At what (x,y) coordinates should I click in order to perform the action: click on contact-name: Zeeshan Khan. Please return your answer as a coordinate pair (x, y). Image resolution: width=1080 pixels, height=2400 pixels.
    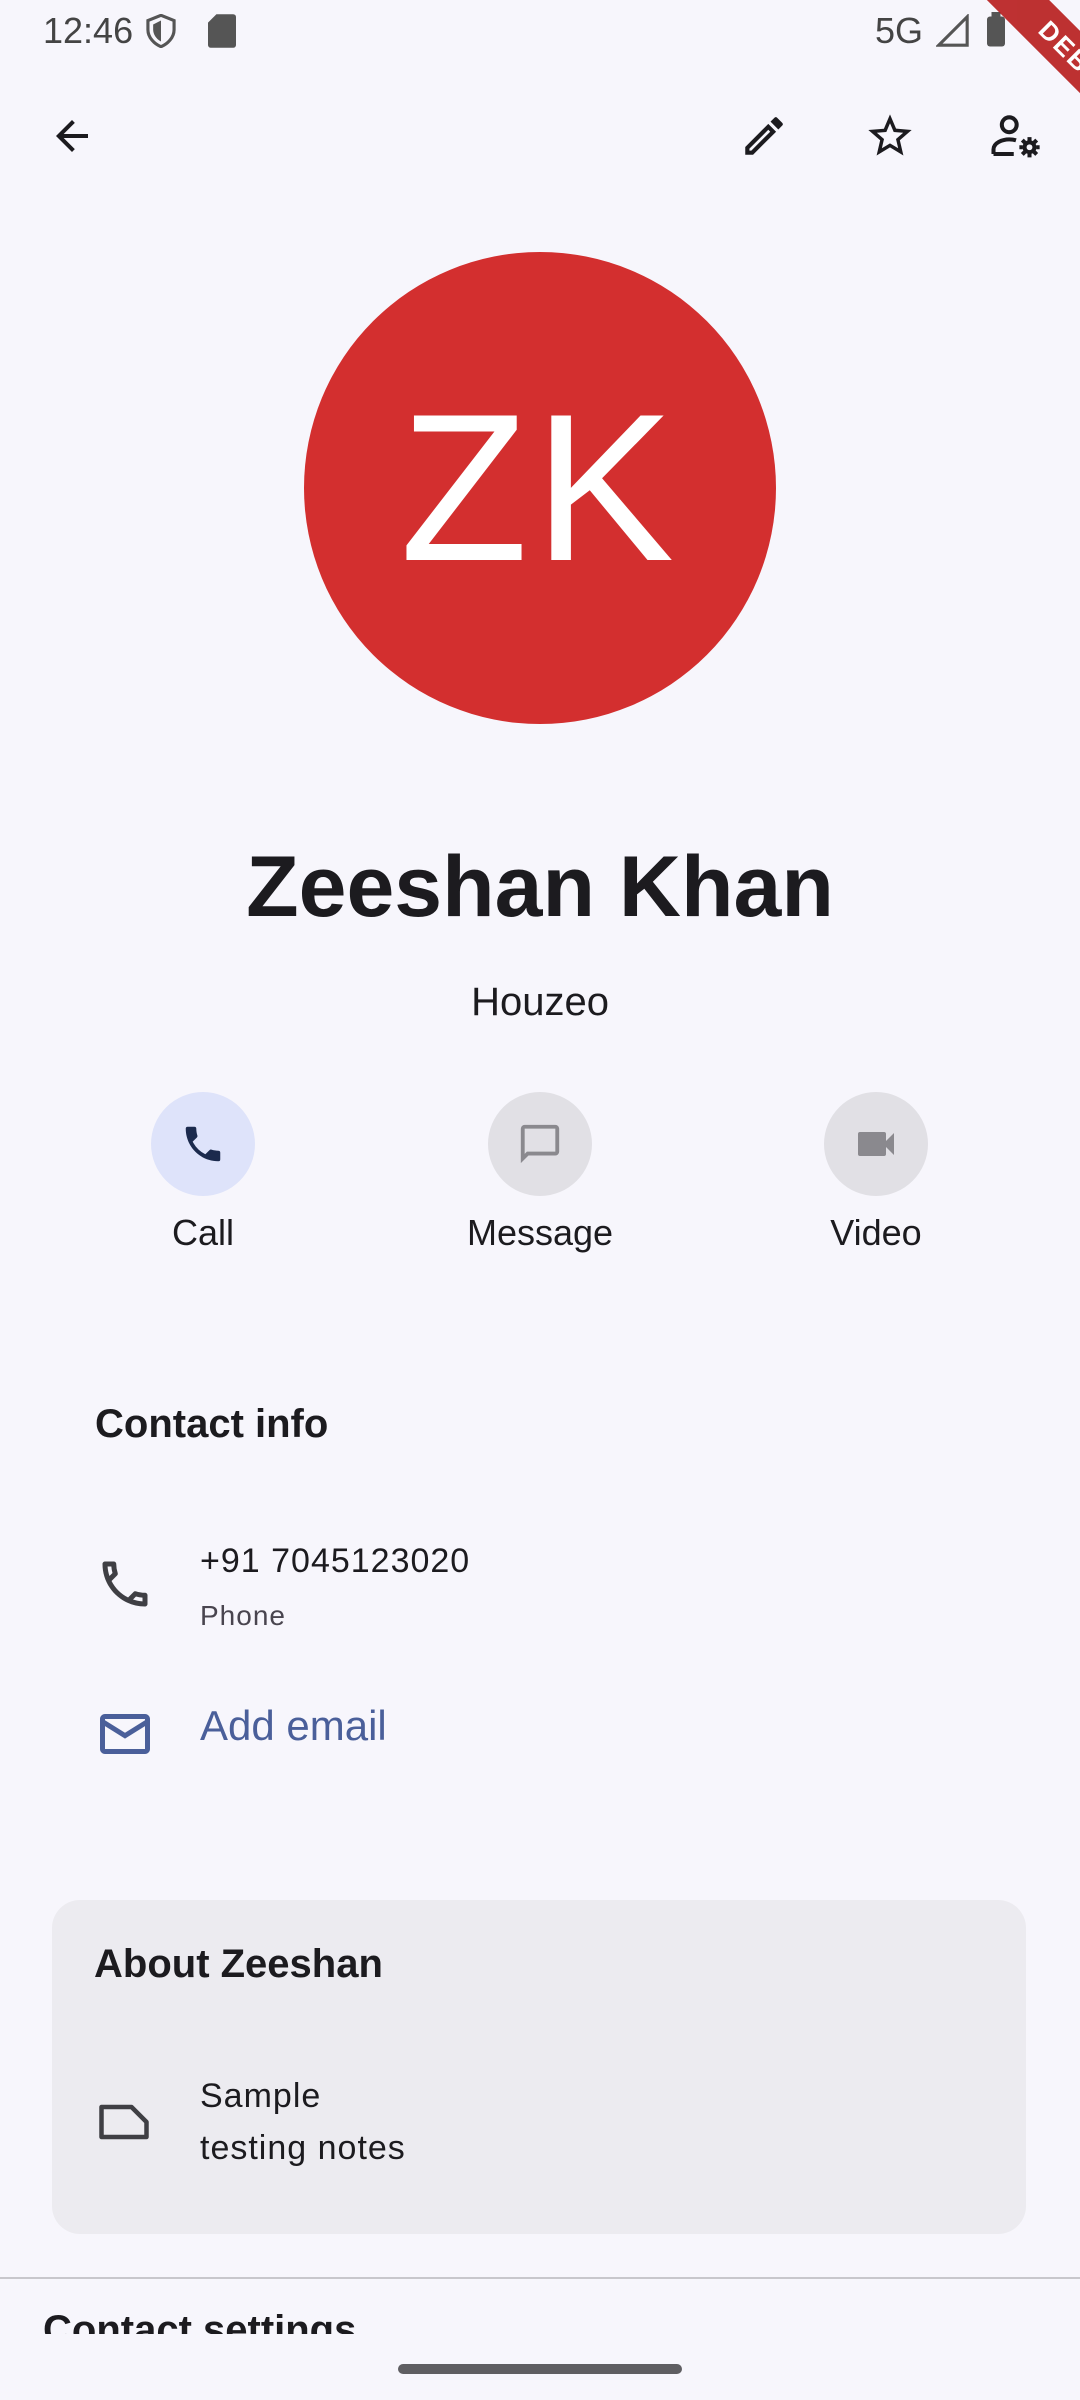
    Looking at the image, I should click on (540, 887).